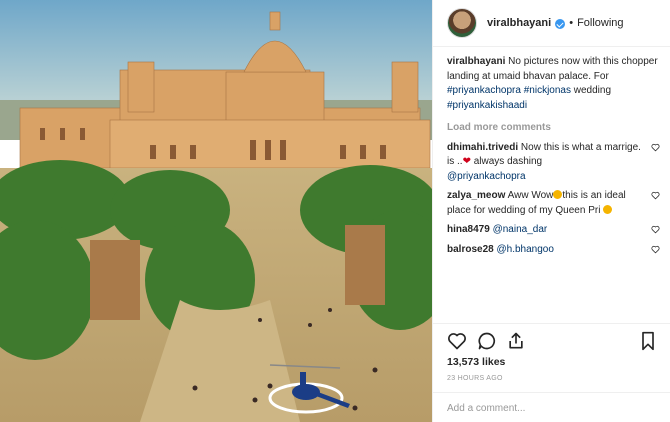 The width and height of the screenshot is (670, 422). Describe the element at coordinates (524, 249) in the screenshot. I see `comment-mention: @h.bhangoo` at that location.